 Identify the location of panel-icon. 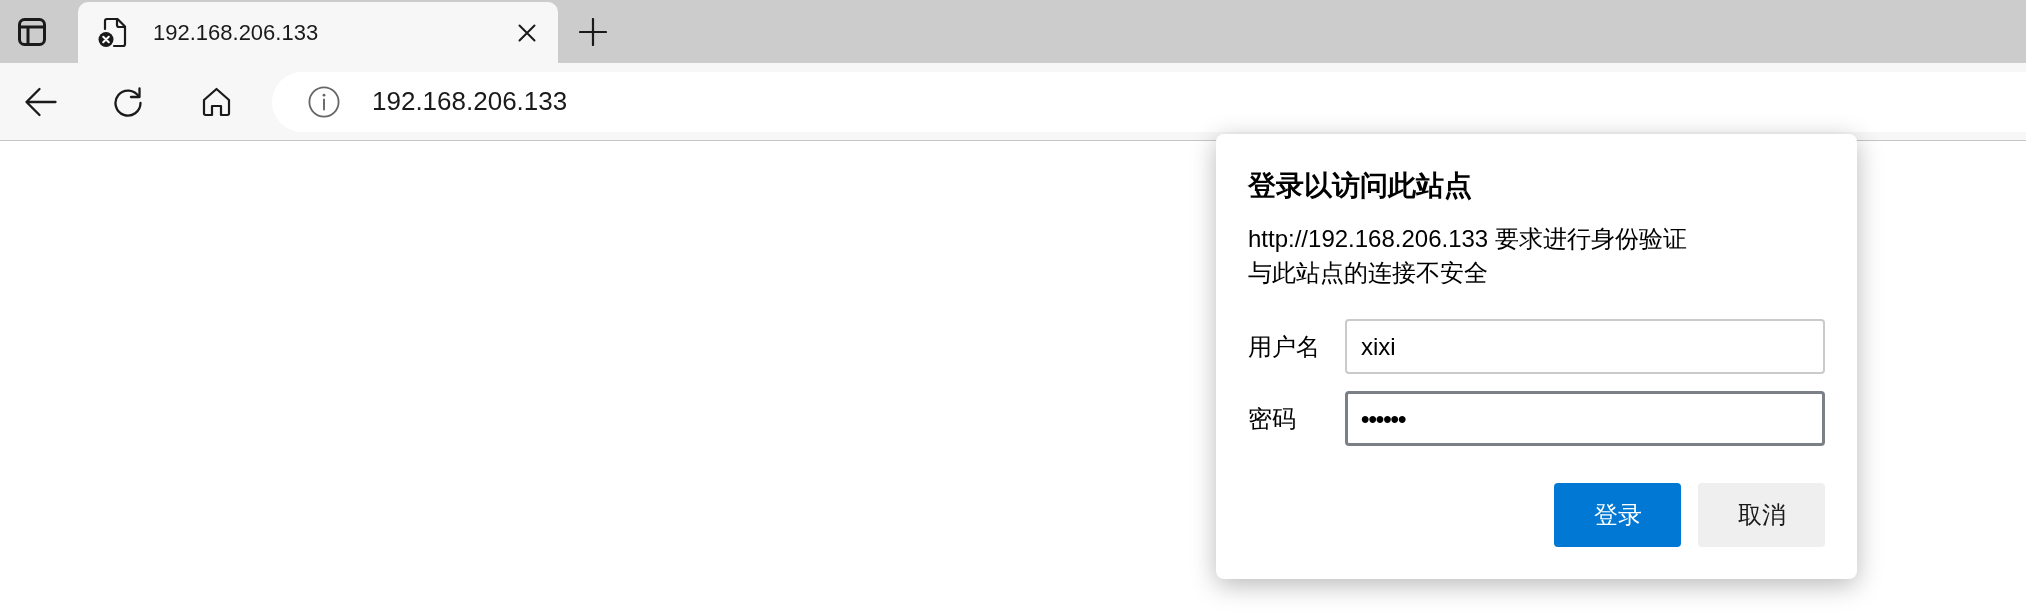
(32, 32).